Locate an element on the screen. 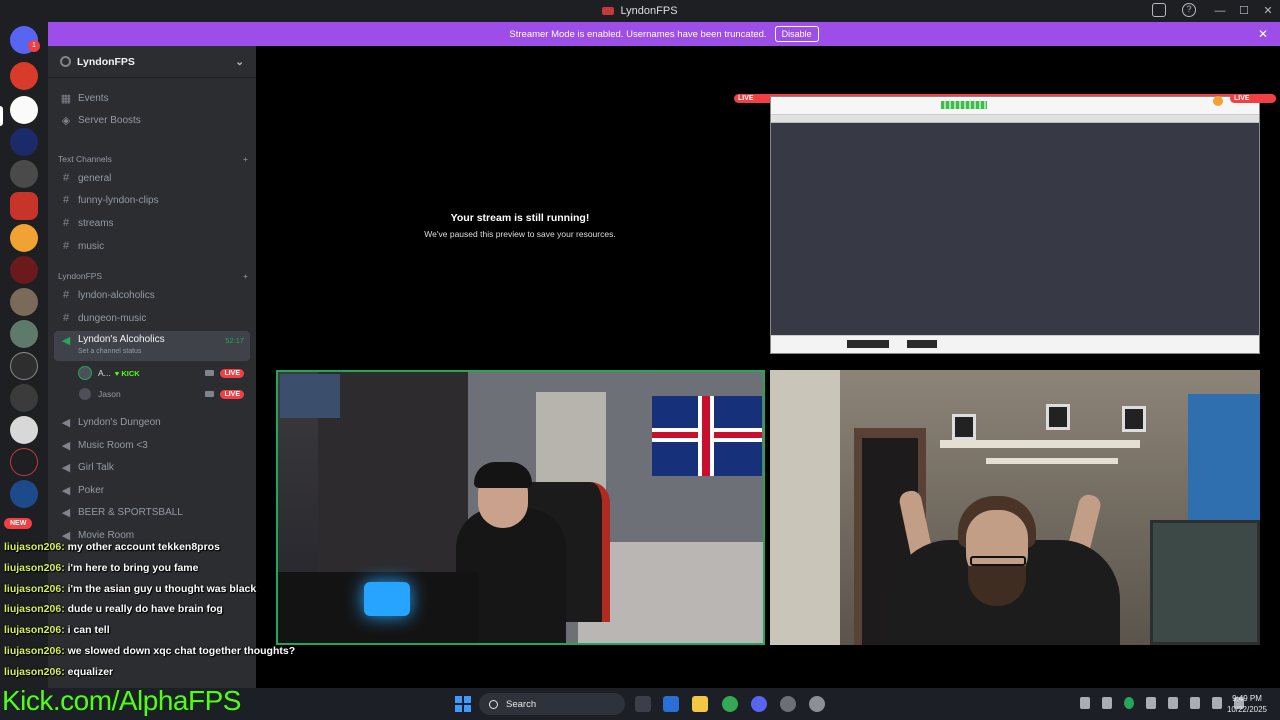  chat-text: equalizer is located at coordinates (90, 671).